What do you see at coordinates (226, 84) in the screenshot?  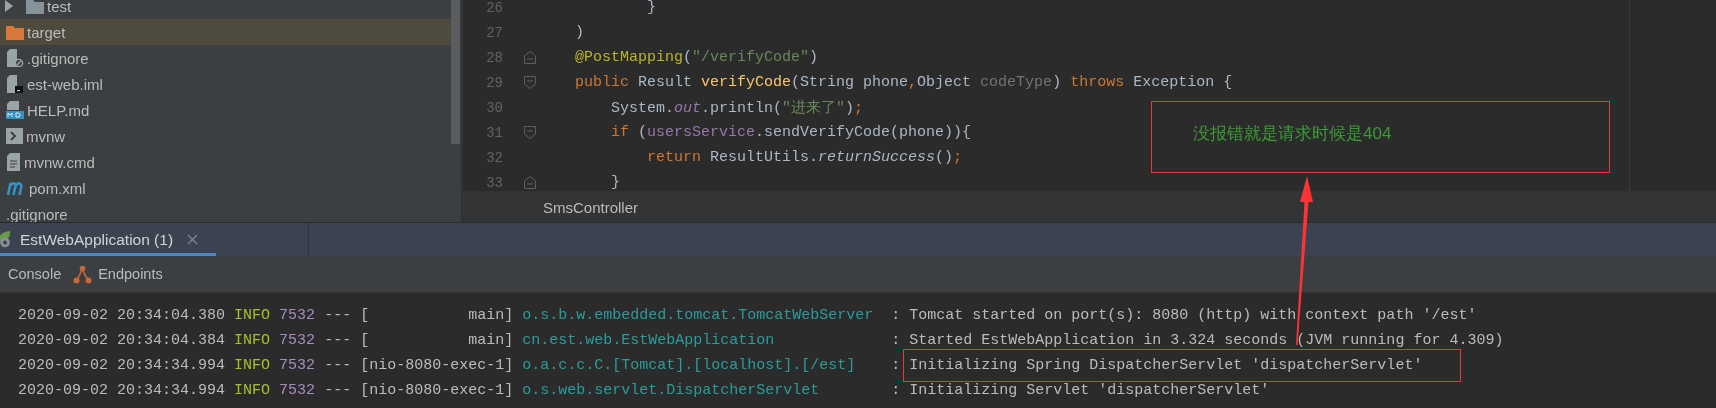 I see `tree-item: est-web.iml` at bounding box center [226, 84].